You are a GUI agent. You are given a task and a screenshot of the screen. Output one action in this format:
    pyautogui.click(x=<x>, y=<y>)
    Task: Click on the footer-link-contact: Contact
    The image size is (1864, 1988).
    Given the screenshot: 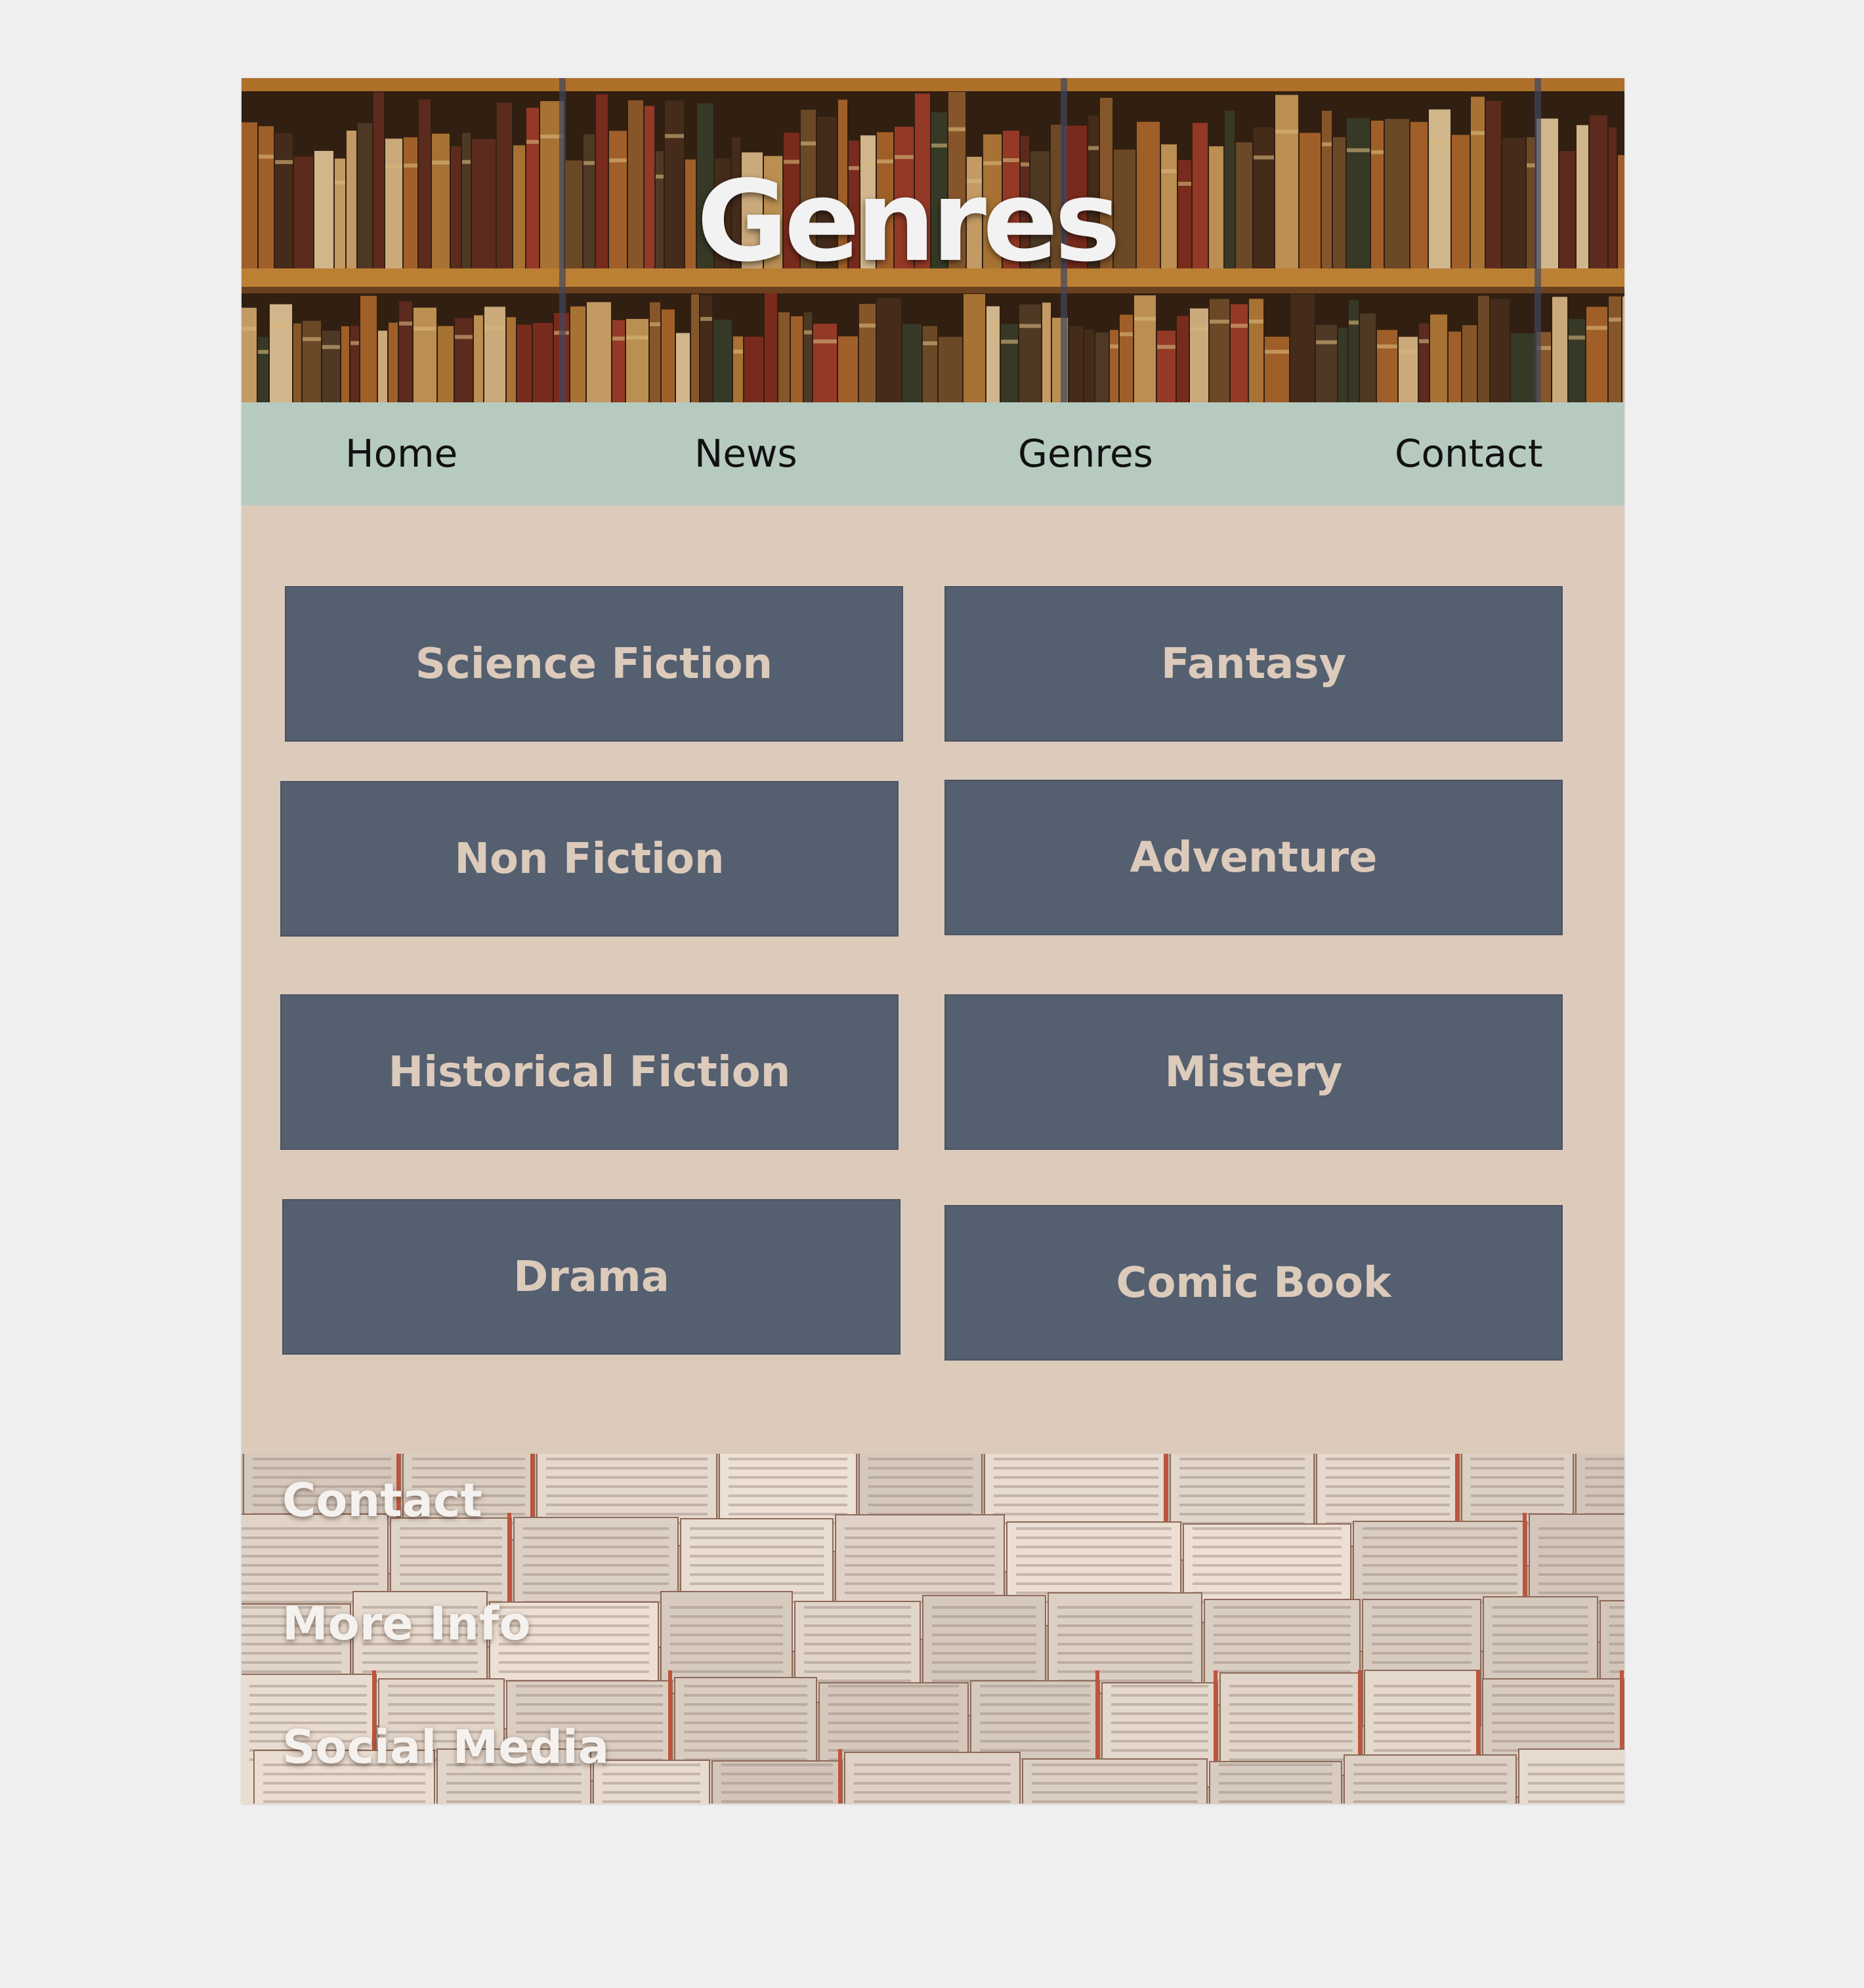 What is the action you would take?
    pyautogui.click(x=382, y=1500)
    